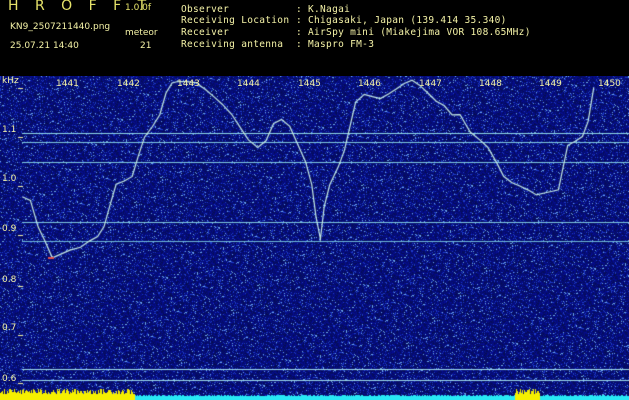 Image resolution: width=629 pixels, height=400 pixels. What do you see at coordinates (67, 84) in the screenshot?
I see `minute-label-1441: 1441` at bounding box center [67, 84].